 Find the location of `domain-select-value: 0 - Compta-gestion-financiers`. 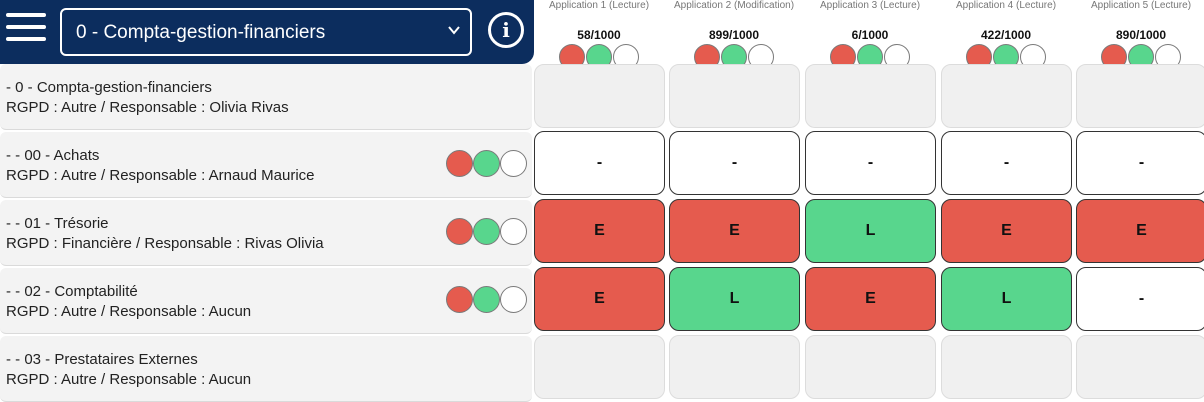

domain-select-value: 0 - Compta-gestion-financiers is located at coordinates (201, 32).